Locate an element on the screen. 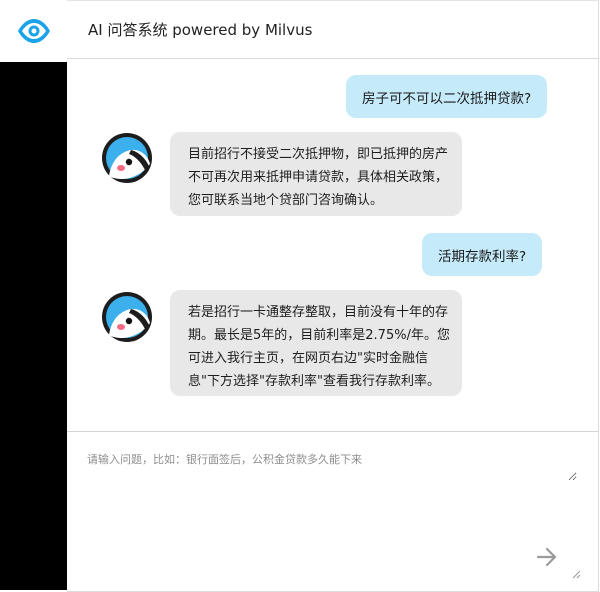 The width and height of the screenshot is (600, 592). user-message: 房子可不可以二次抵押贷款? is located at coordinates (447, 96).